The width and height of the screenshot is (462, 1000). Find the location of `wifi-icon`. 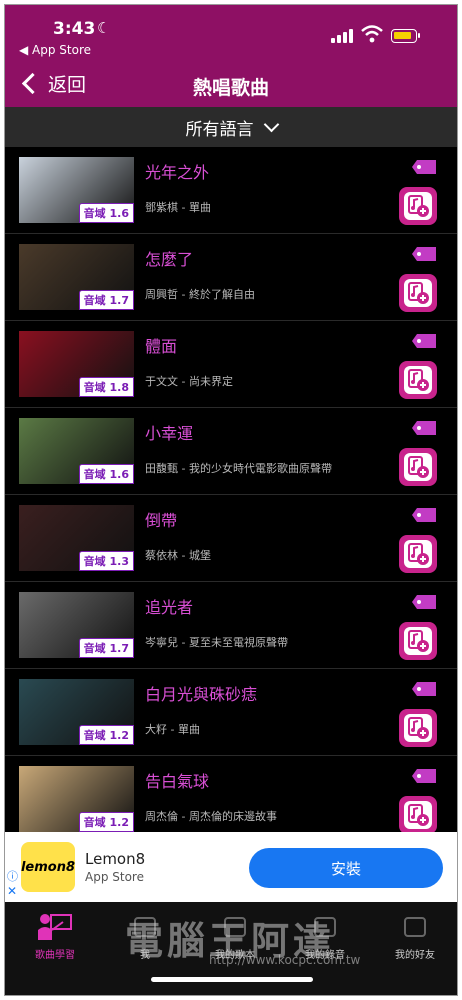

wifi-icon is located at coordinates (372, 34).